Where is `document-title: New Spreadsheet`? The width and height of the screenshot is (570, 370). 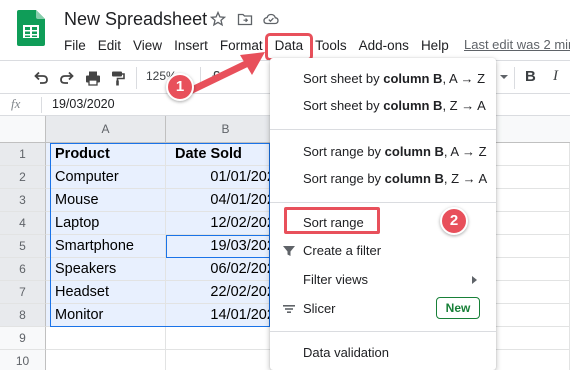 document-title: New Spreadsheet is located at coordinates (135, 19).